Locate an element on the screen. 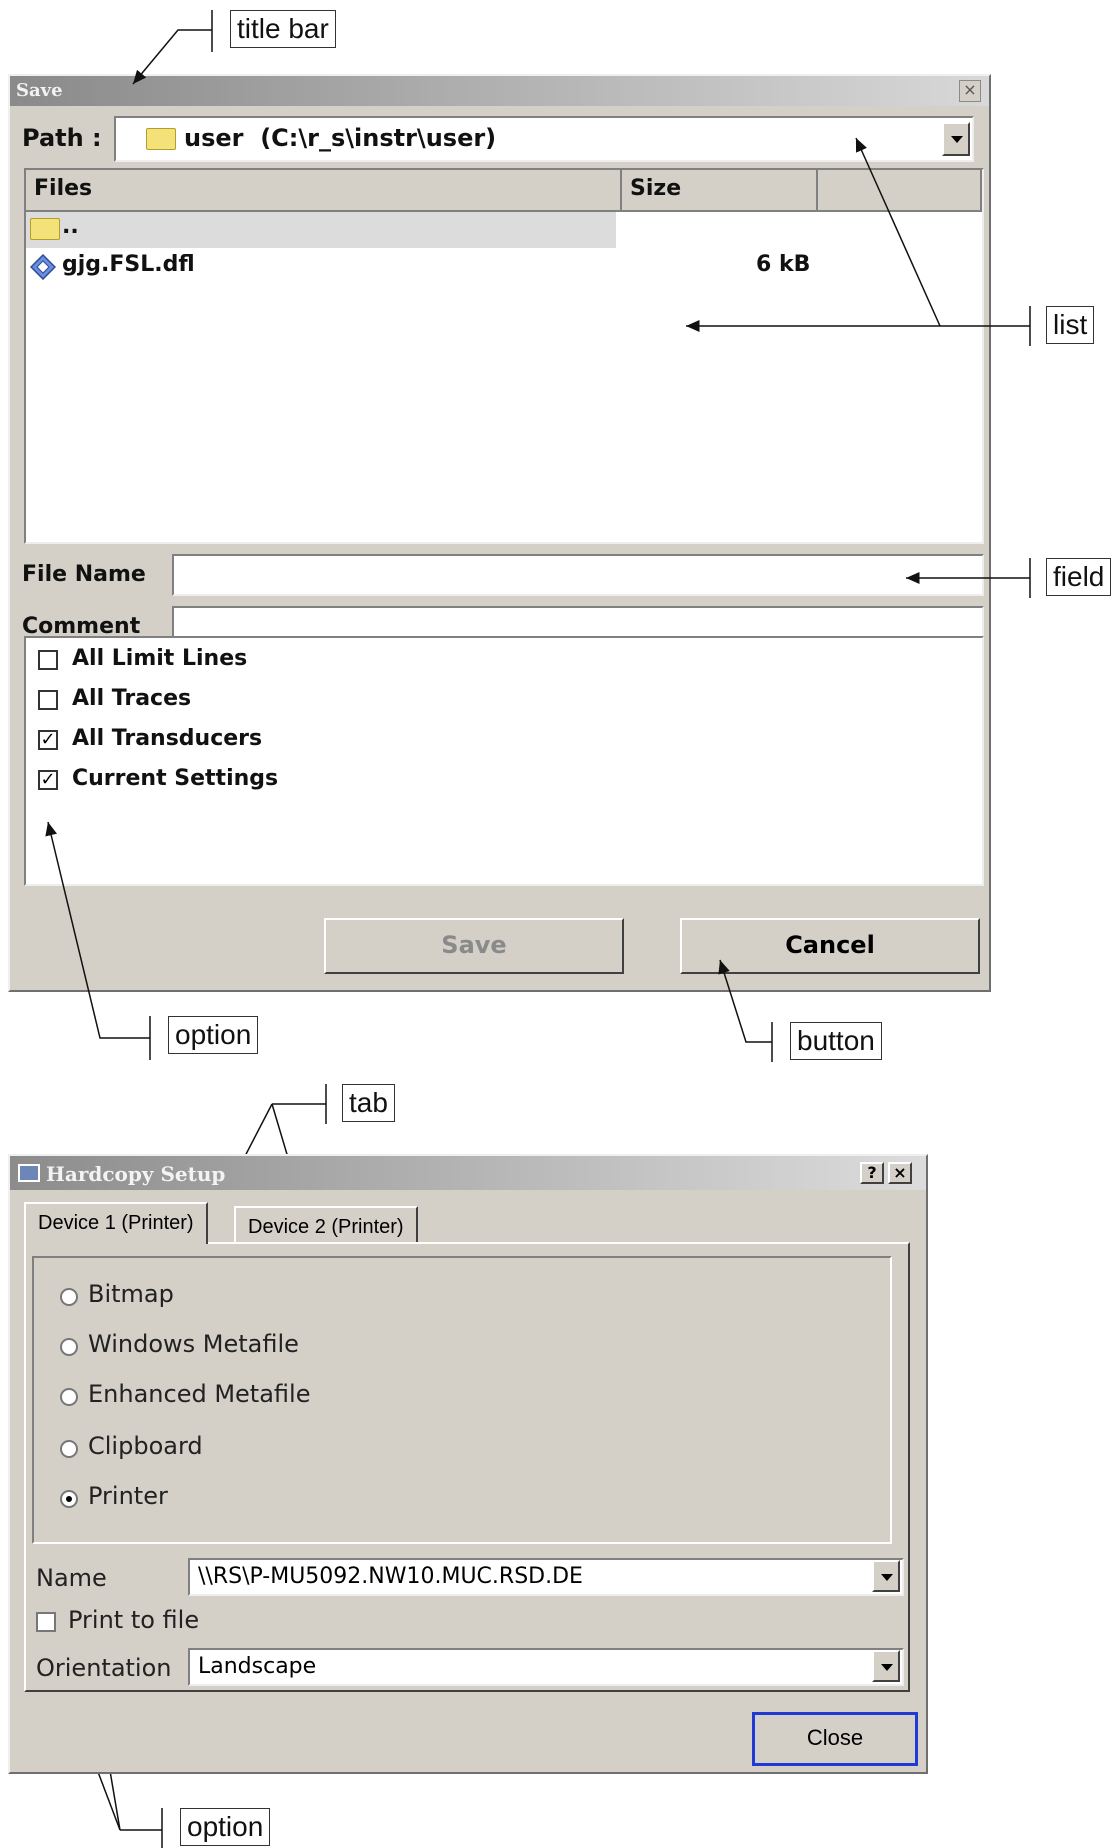  radio-enhanced-metafile is located at coordinates (69, 1397).